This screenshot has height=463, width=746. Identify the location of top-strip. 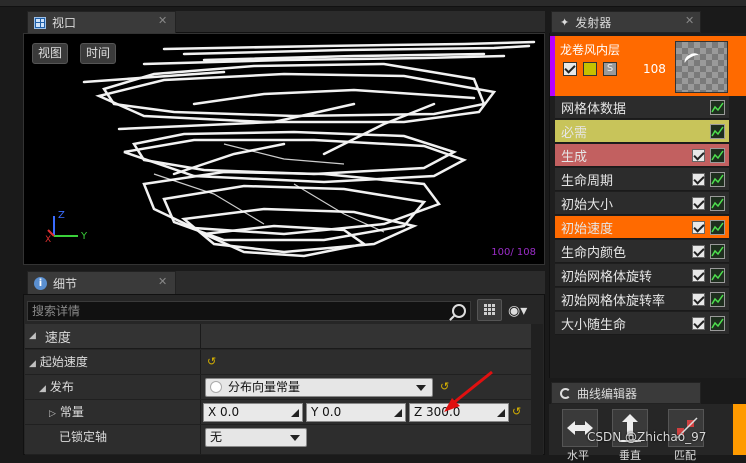
(373, 3).